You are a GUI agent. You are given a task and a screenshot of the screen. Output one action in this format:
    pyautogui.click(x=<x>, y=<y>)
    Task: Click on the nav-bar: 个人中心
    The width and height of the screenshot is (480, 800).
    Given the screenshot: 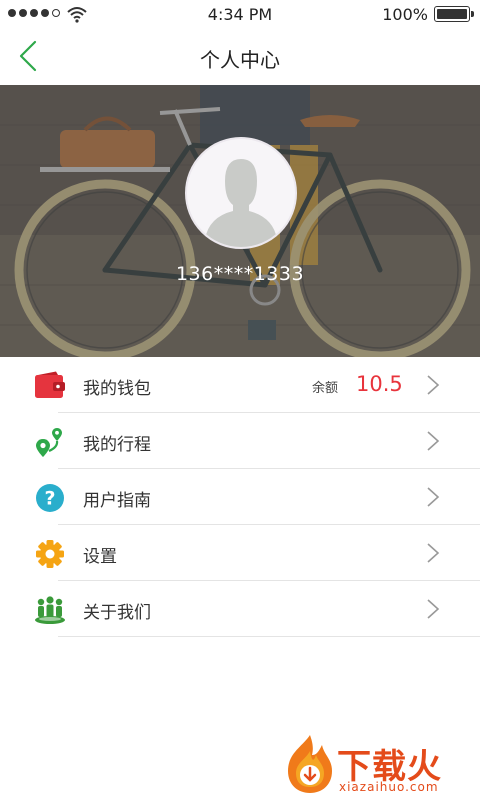 What is the action you would take?
    pyautogui.click(x=240, y=56)
    